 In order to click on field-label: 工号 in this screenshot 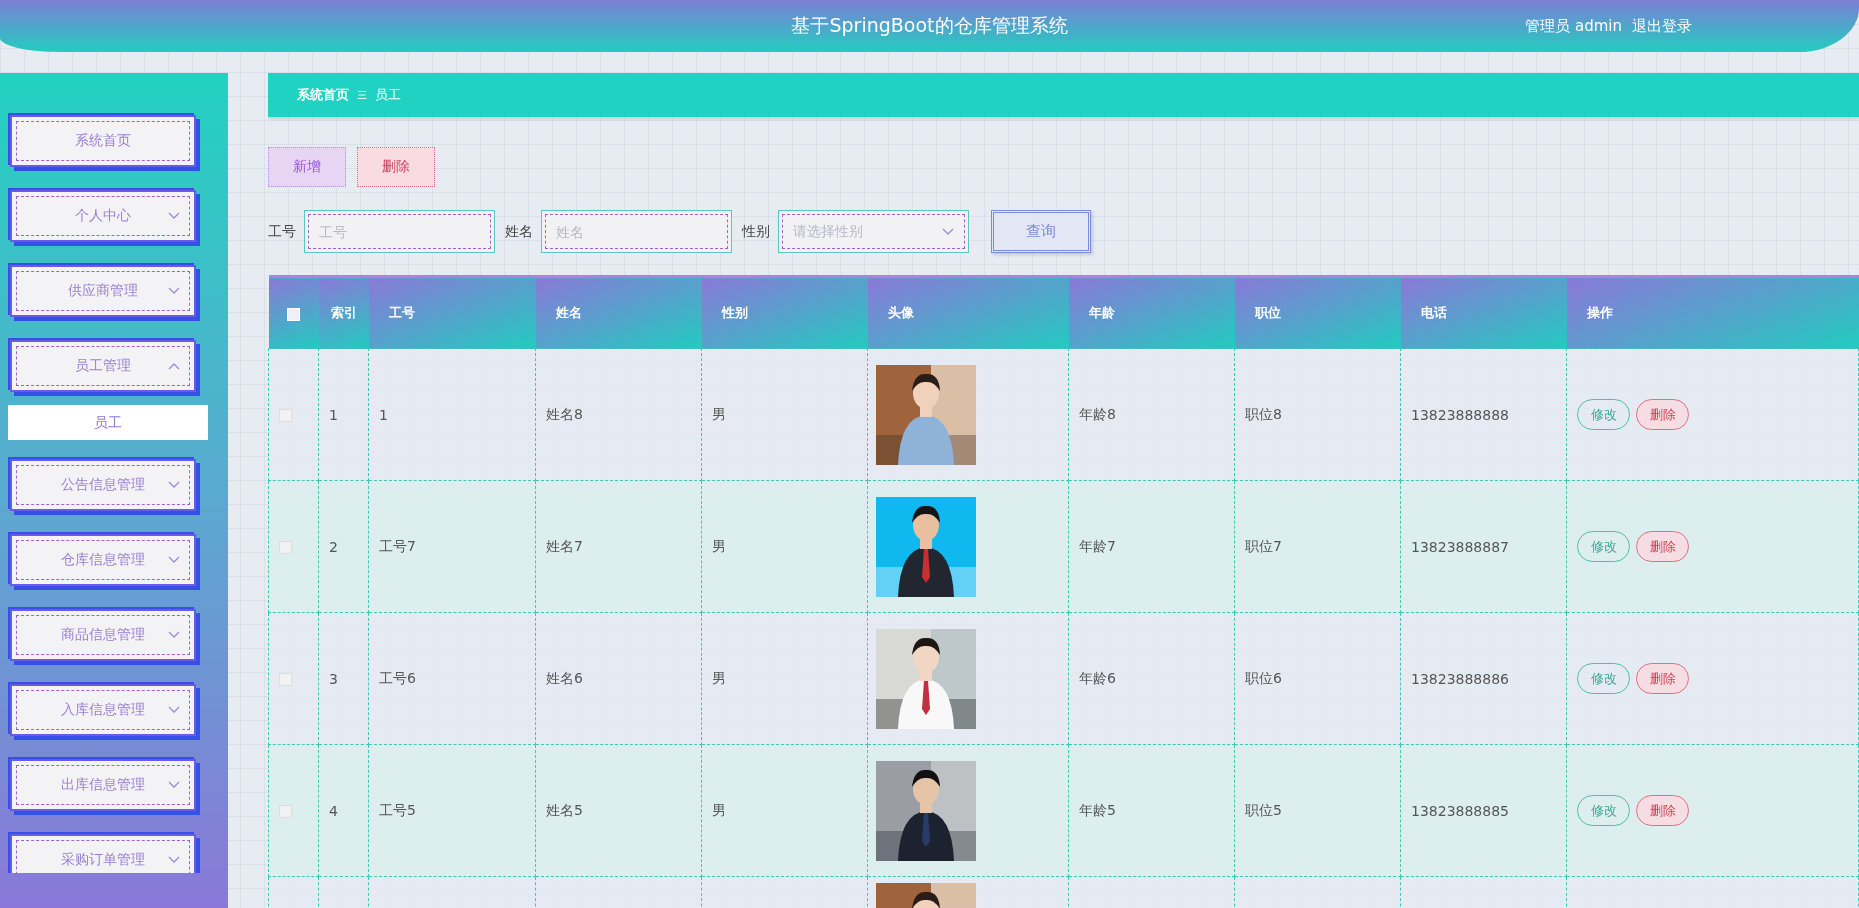, I will do `click(282, 231)`.